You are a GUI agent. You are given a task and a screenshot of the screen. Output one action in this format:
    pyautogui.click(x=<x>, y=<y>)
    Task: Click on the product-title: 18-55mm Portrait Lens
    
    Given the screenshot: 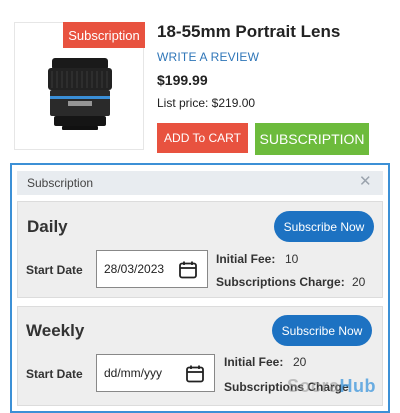 What is the action you would take?
    pyautogui.click(x=249, y=31)
    